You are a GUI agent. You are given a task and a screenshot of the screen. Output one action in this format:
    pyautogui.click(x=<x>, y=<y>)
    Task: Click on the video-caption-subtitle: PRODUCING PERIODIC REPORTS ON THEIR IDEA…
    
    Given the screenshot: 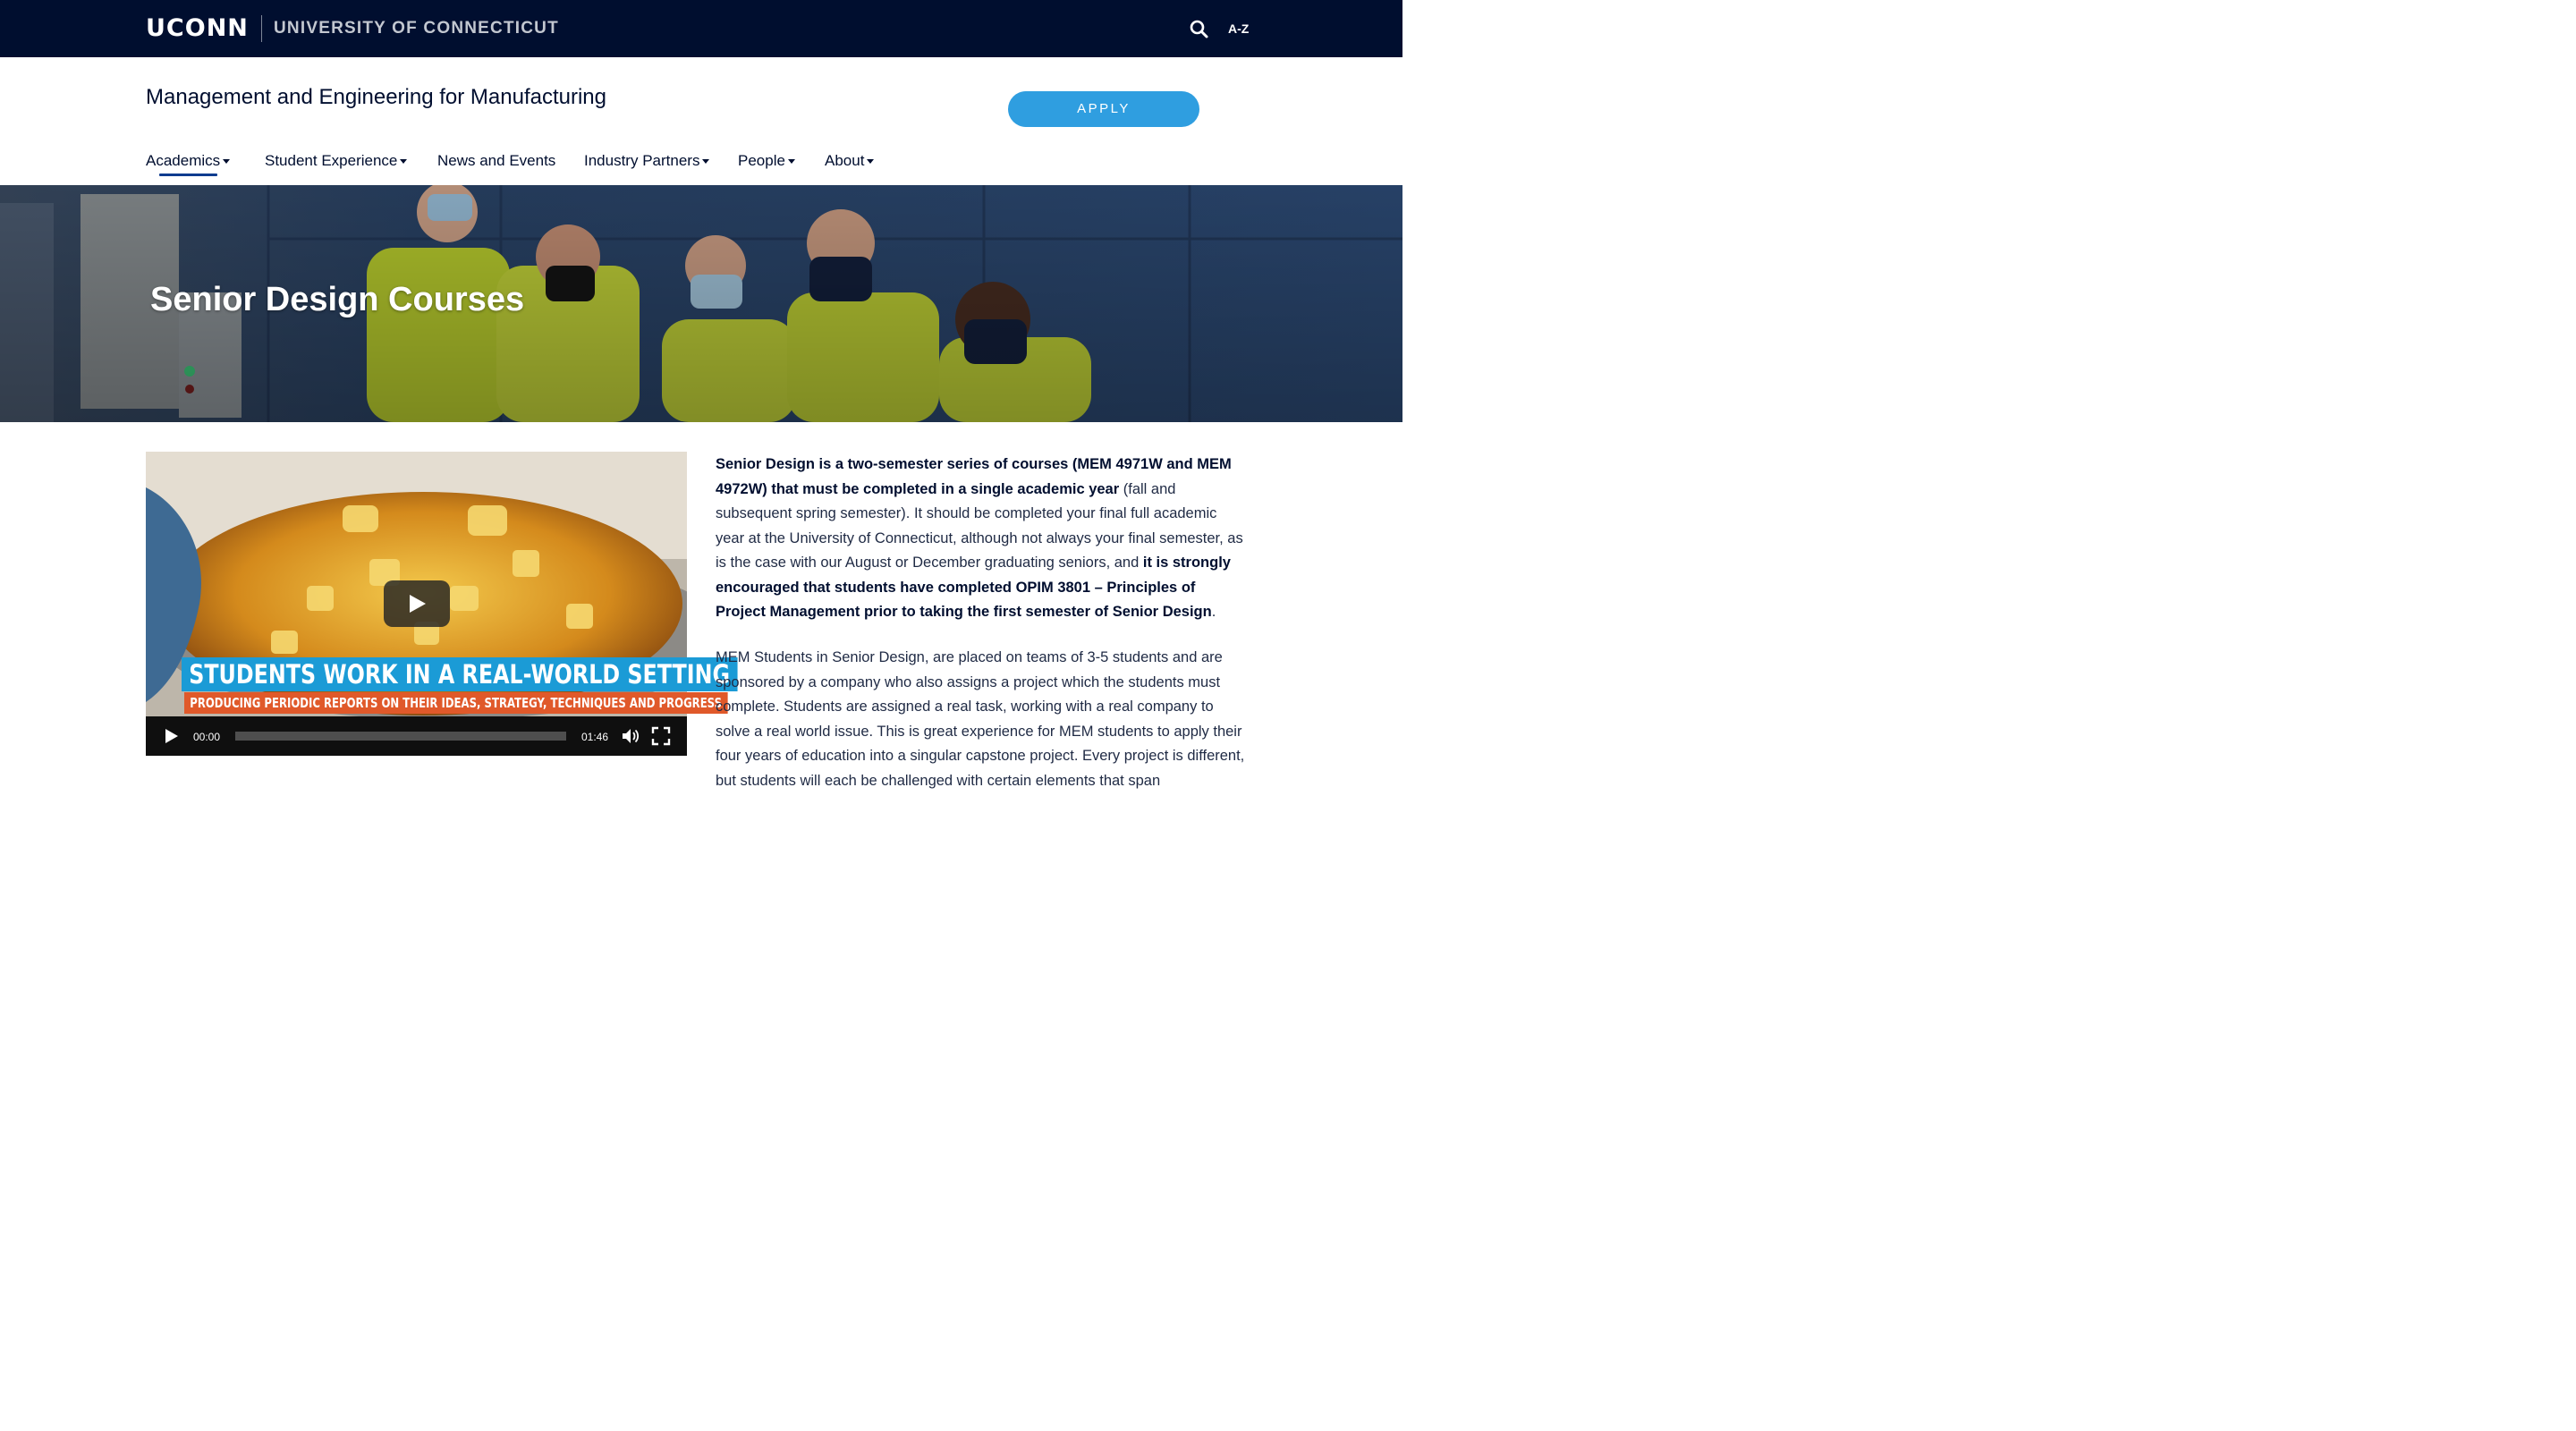 What is the action you would take?
    pyautogui.click(x=456, y=703)
    